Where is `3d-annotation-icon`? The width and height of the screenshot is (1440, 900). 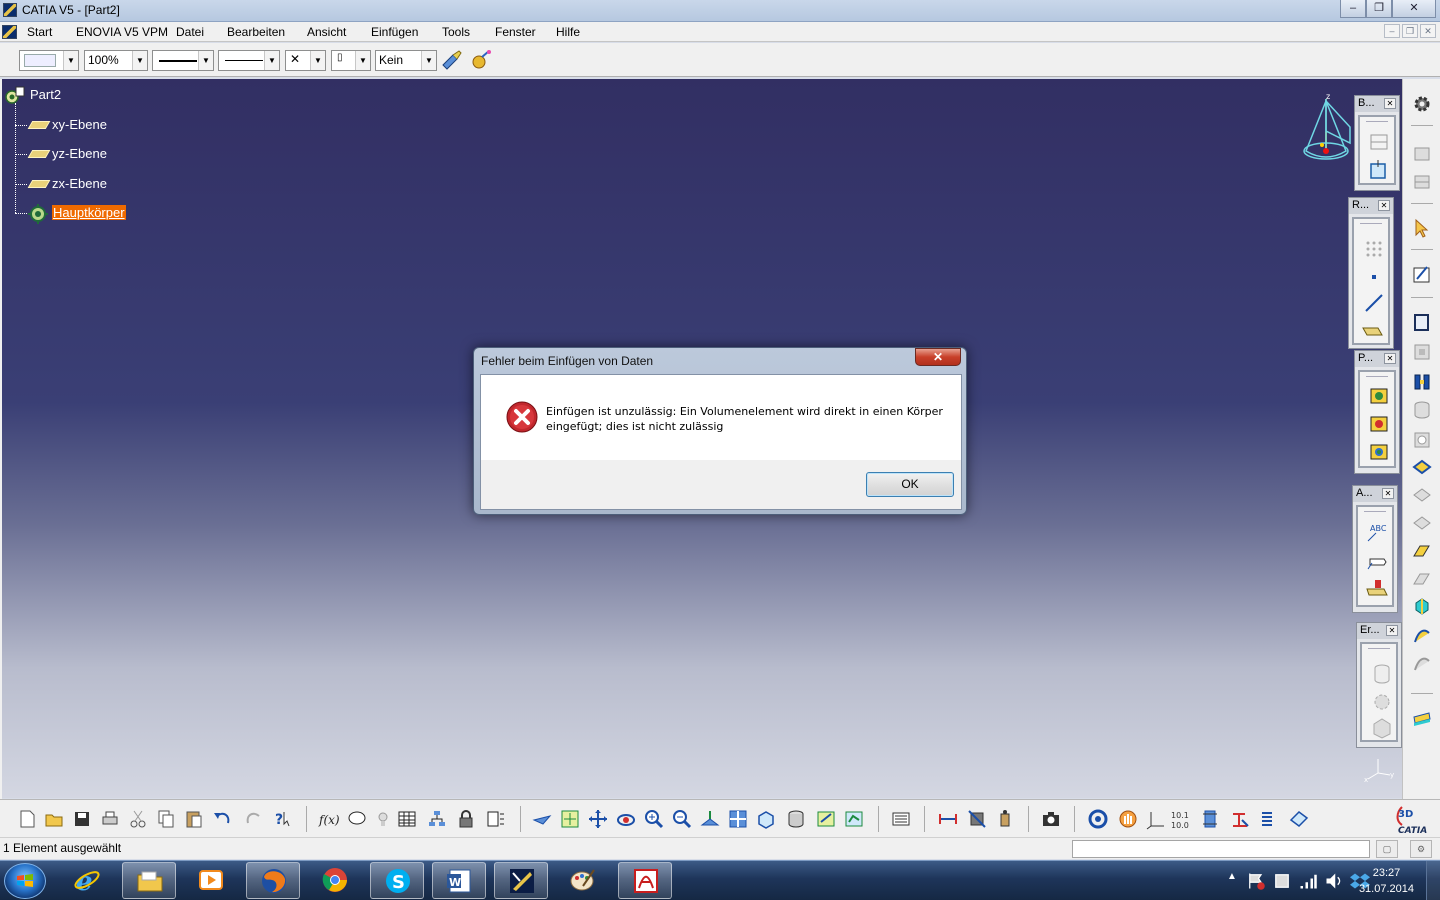
3d-annotation-icon is located at coordinates (1211, 819).